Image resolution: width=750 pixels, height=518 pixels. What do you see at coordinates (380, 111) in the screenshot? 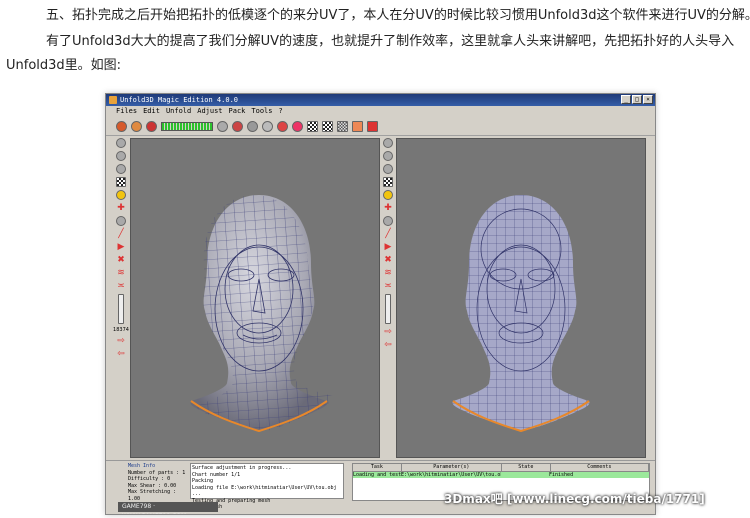
I see `menu-bar: Files Edit Unfold Adjust Pack Tools ?` at bounding box center [380, 111].